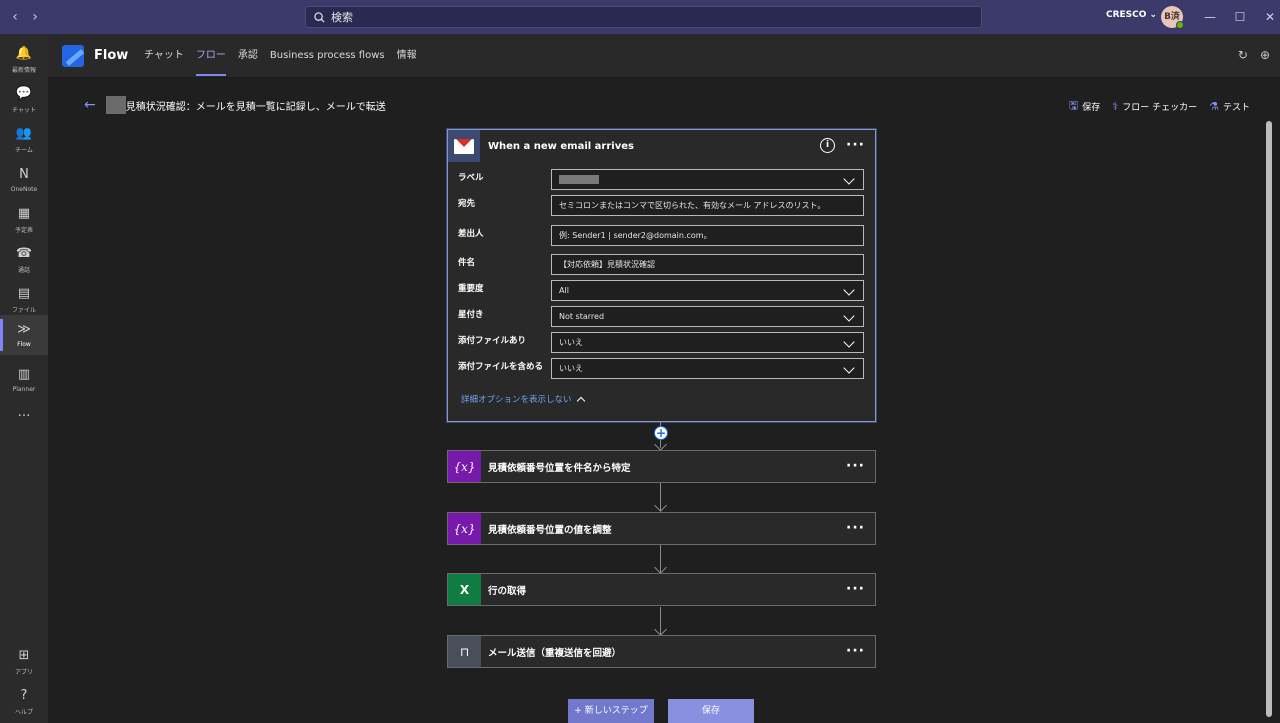 The image size is (1280, 723). Describe the element at coordinates (1214, 106) in the screenshot. I see `flask-icon: ⚗` at that location.